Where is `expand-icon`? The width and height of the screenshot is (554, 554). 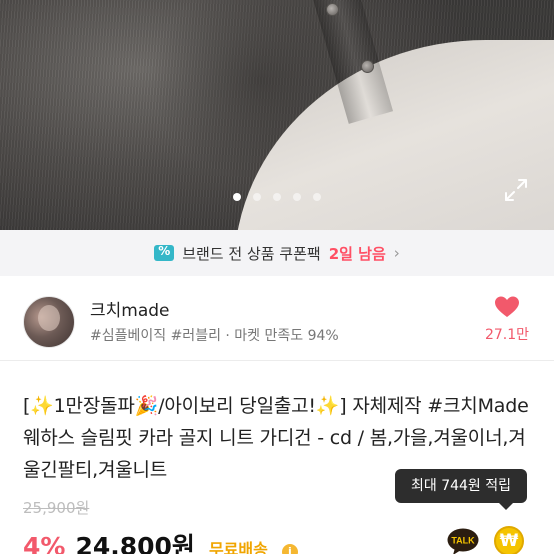
expand-icon is located at coordinates (516, 190).